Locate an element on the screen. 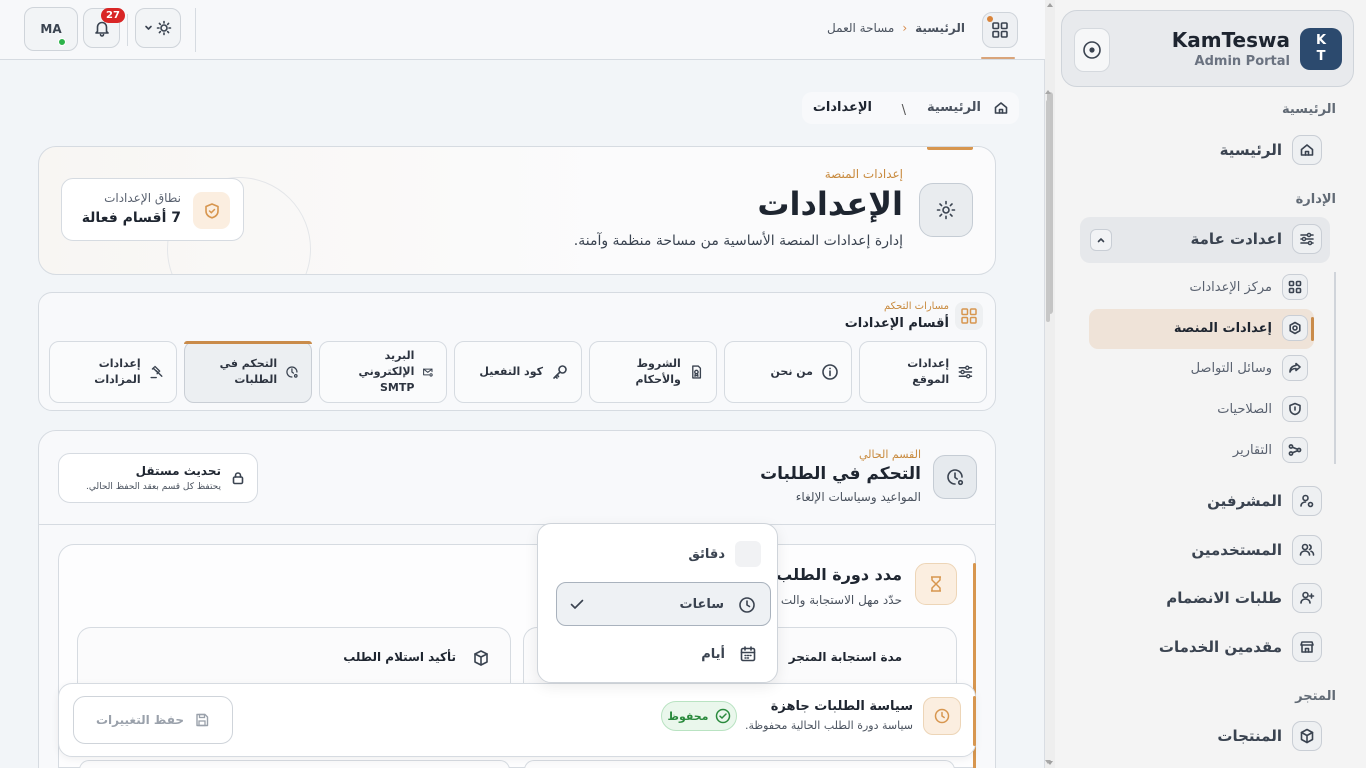  scope-value: 7 أقسام فعالة is located at coordinates (131, 218).